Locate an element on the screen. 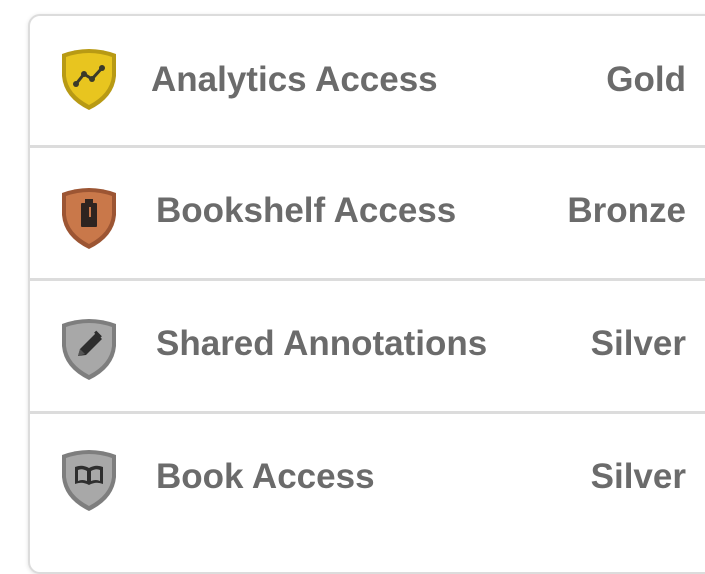 The height and width of the screenshot is (574, 705). tier-badge-text: Gold is located at coordinates (646, 79).